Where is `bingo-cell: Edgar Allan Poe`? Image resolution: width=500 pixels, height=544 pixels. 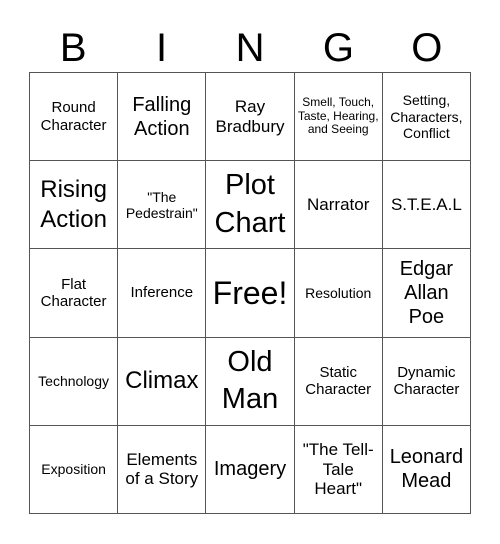
bingo-cell: Edgar Allan Poe is located at coordinates (426, 293).